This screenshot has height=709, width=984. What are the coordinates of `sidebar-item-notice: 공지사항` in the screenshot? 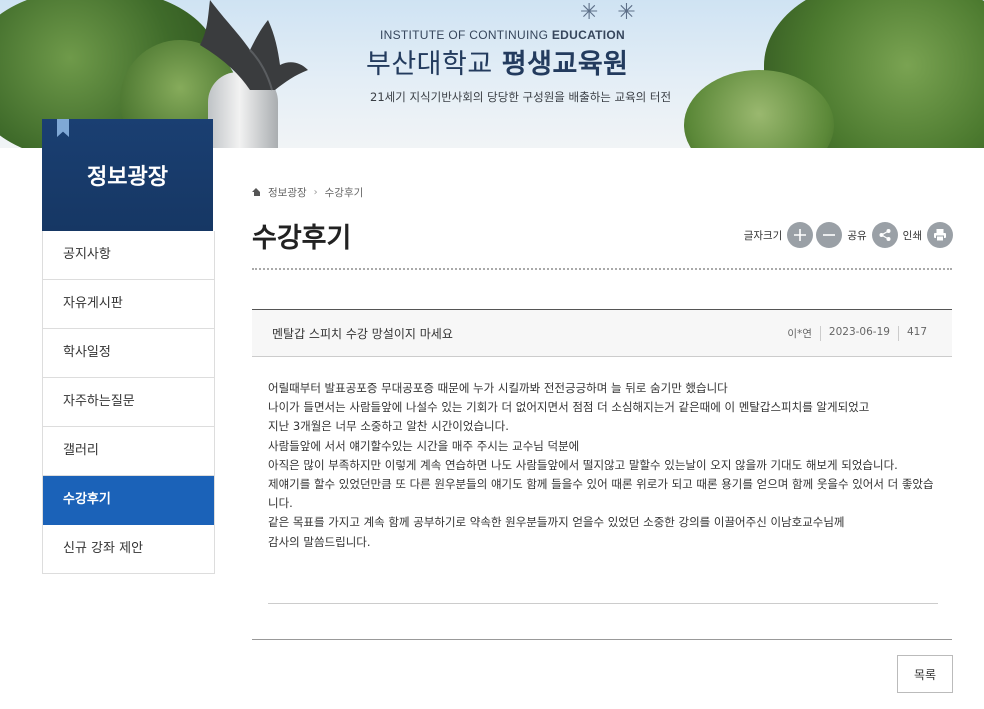 It's located at (128, 255).